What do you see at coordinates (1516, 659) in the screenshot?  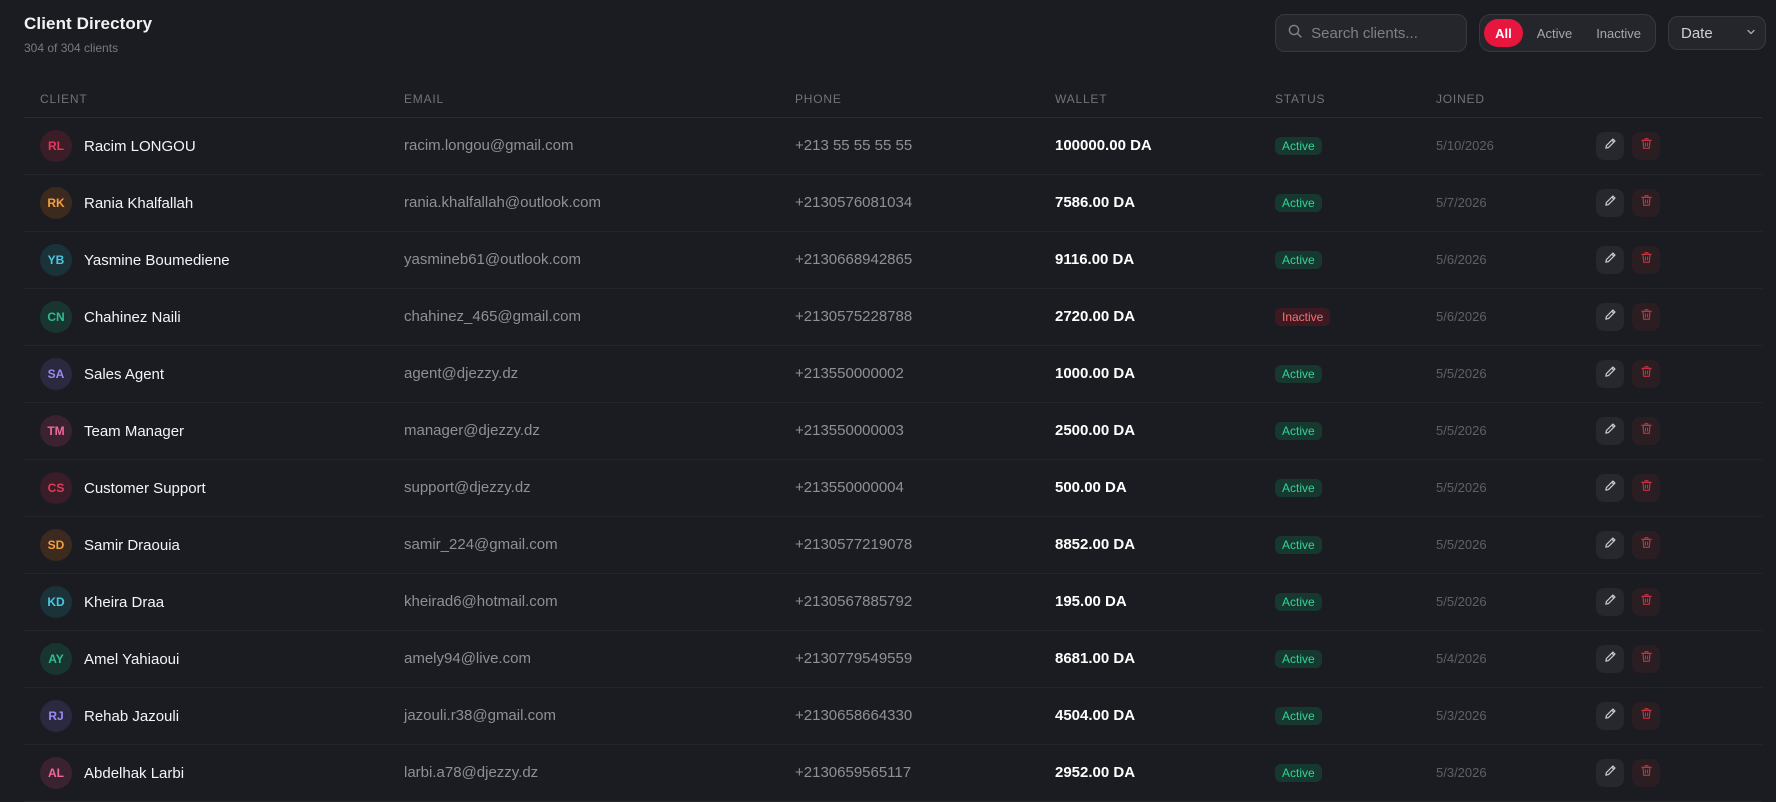 I see `joined-cell: 5/4/2026` at bounding box center [1516, 659].